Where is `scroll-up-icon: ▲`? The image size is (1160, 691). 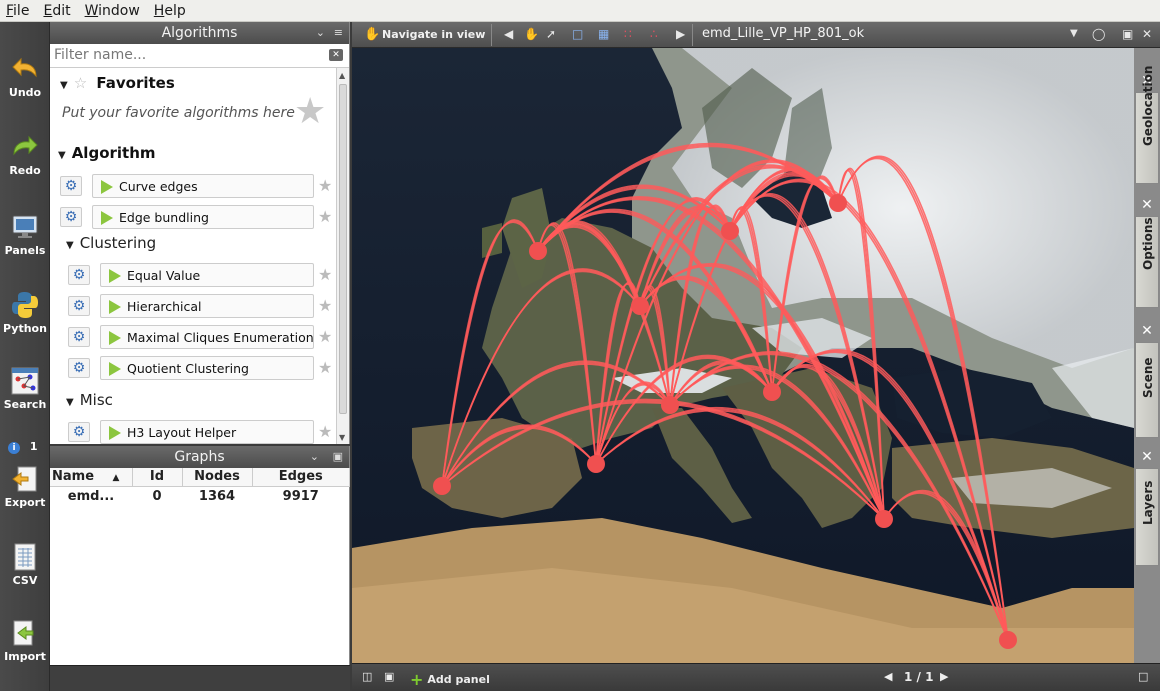
scroll-up-icon: ▲ is located at coordinates (342, 75).